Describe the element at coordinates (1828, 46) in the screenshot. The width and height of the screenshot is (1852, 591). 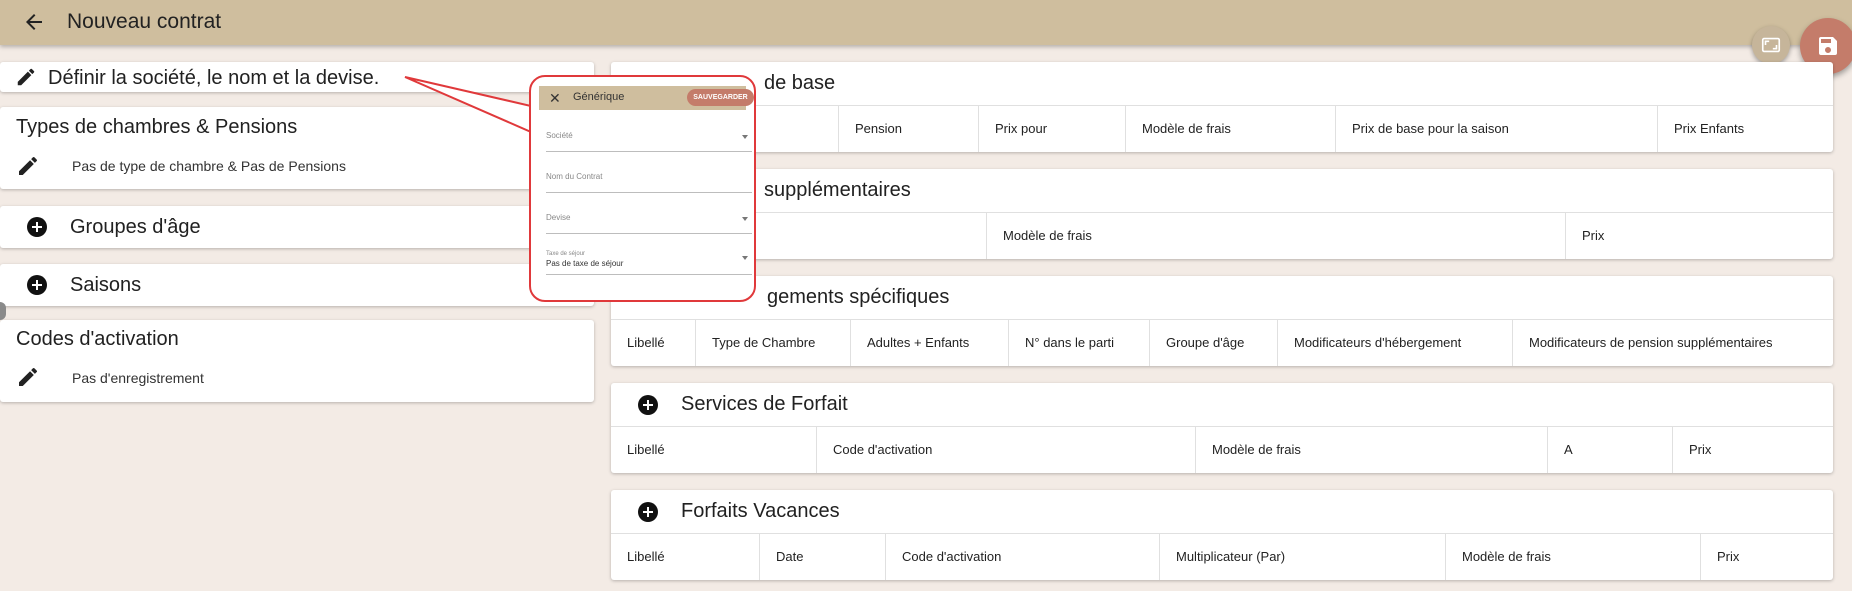
I see `floppy-disk-icon` at that location.